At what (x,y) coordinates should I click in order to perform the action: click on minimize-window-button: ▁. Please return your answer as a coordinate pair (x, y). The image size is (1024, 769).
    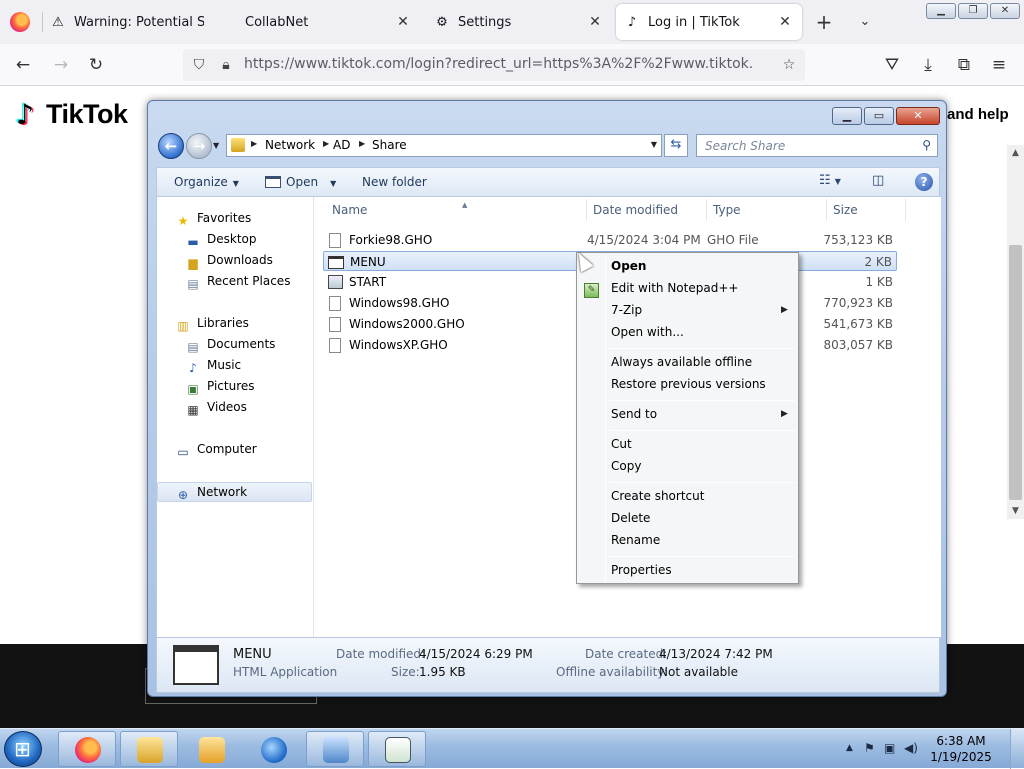
    Looking at the image, I should click on (941, 11).